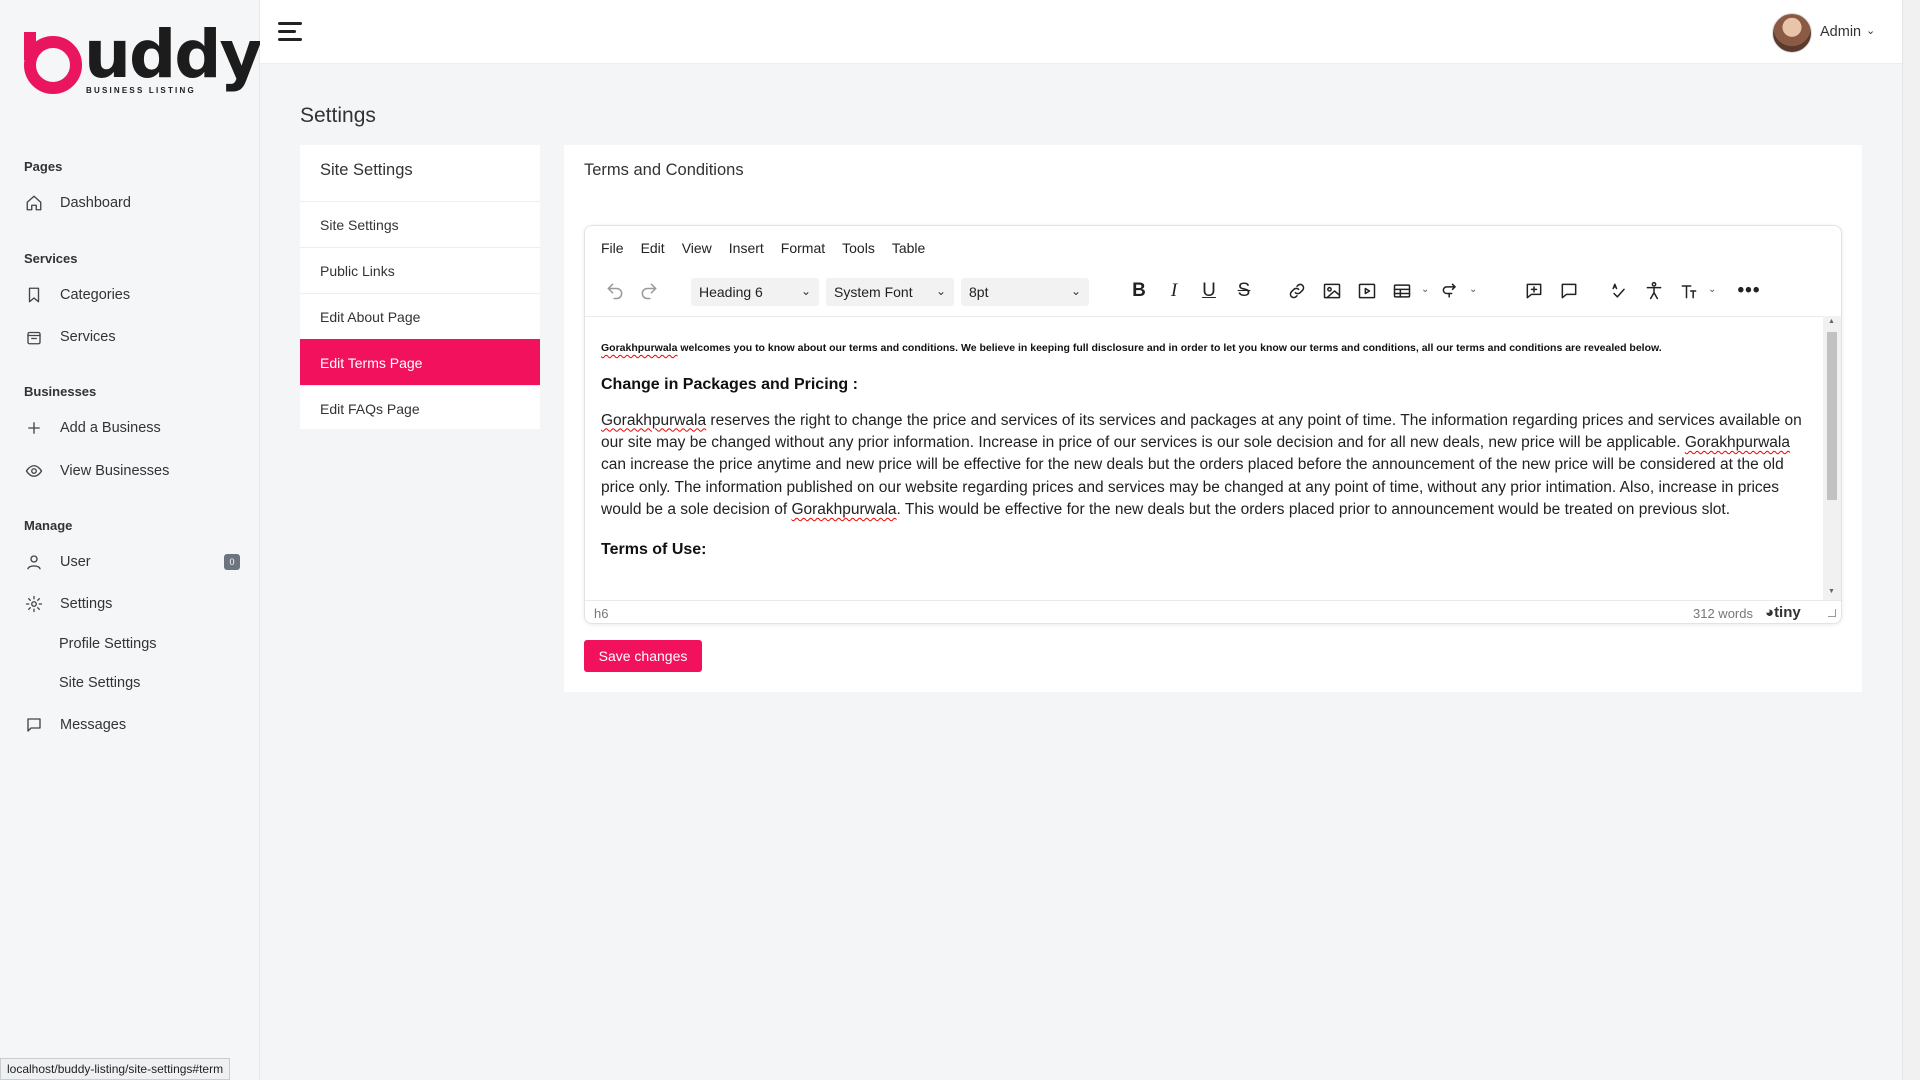 The height and width of the screenshot is (1080, 1920). What do you see at coordinates (34, 725) in the screenshot?
I see `message-icon` at bounding box center [34, 725].